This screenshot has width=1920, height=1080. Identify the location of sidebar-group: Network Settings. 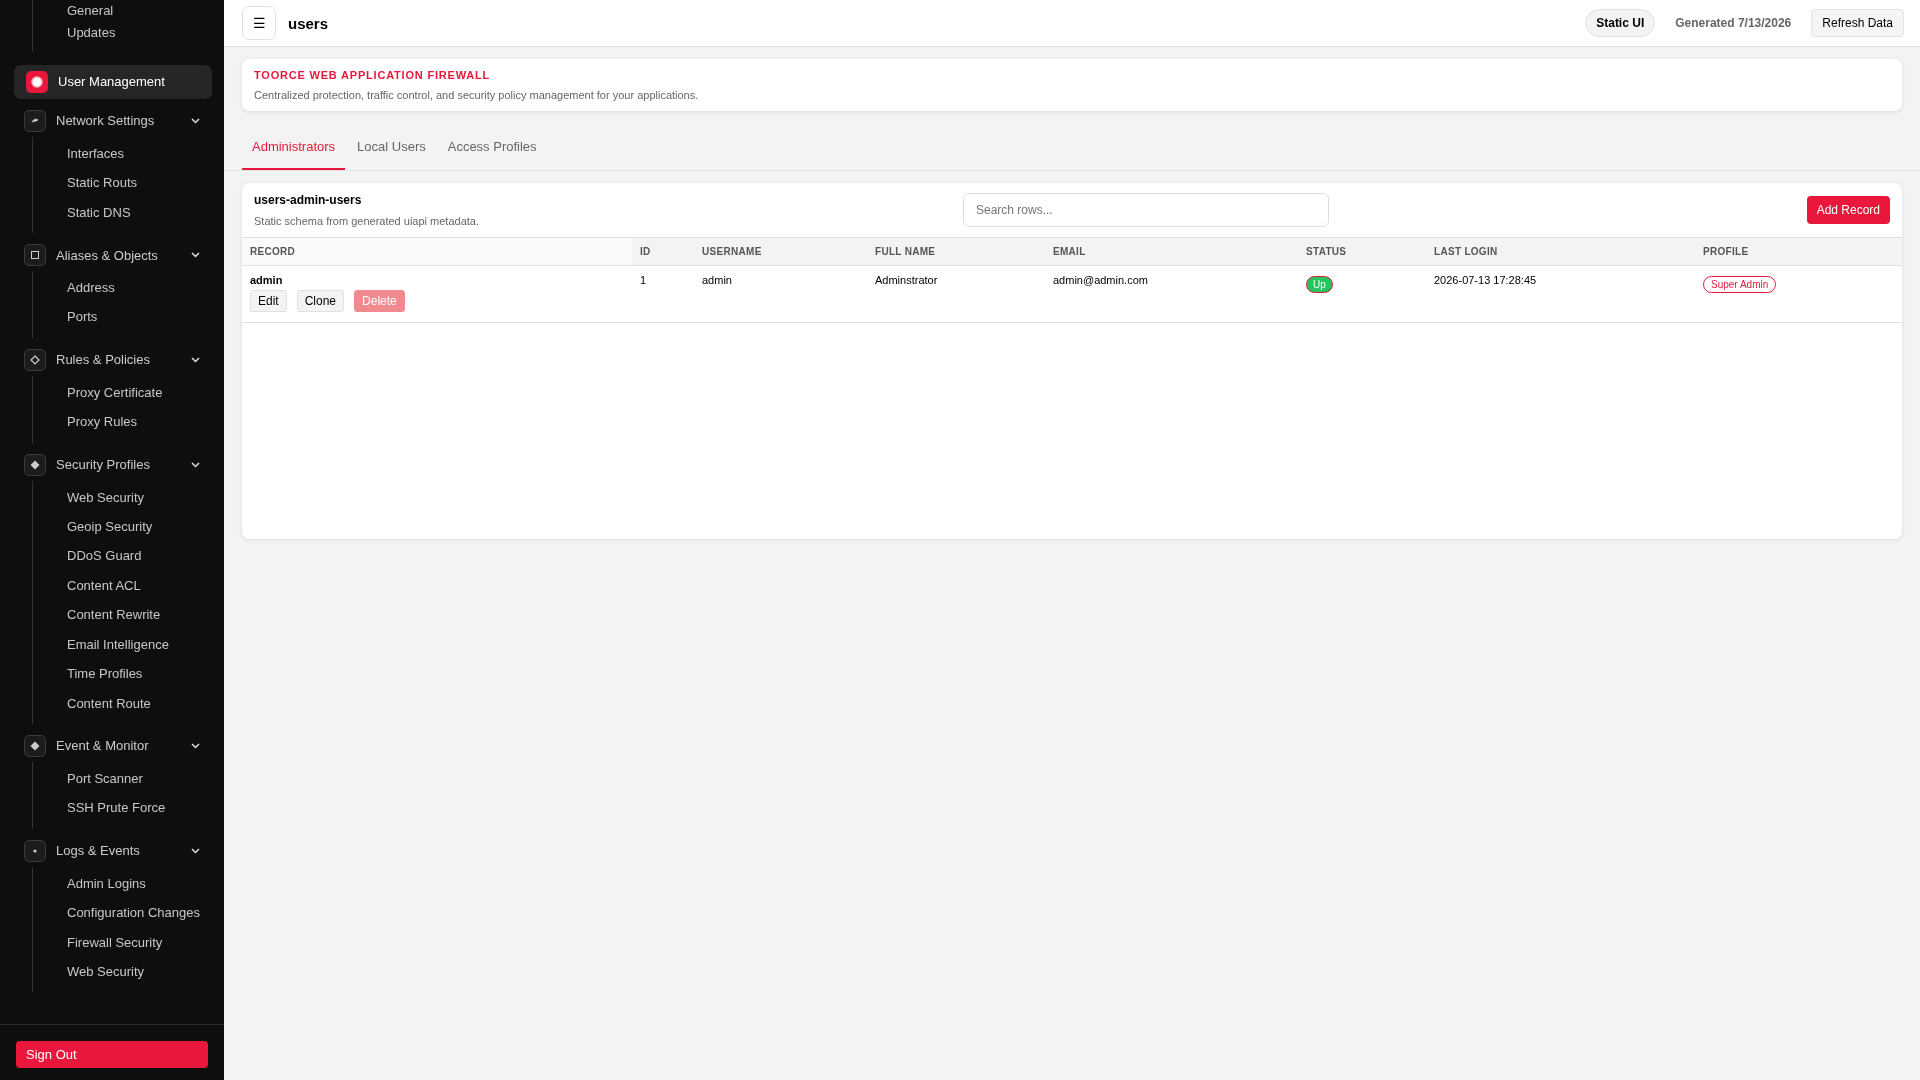
(113, 120).